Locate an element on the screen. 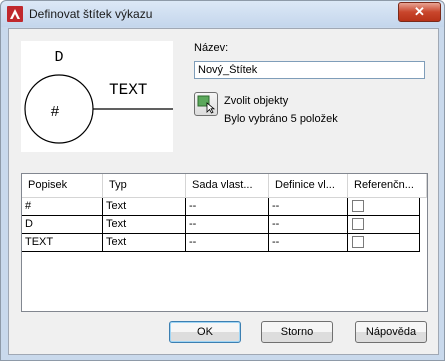  name-input is located at coordinates (309, 70).